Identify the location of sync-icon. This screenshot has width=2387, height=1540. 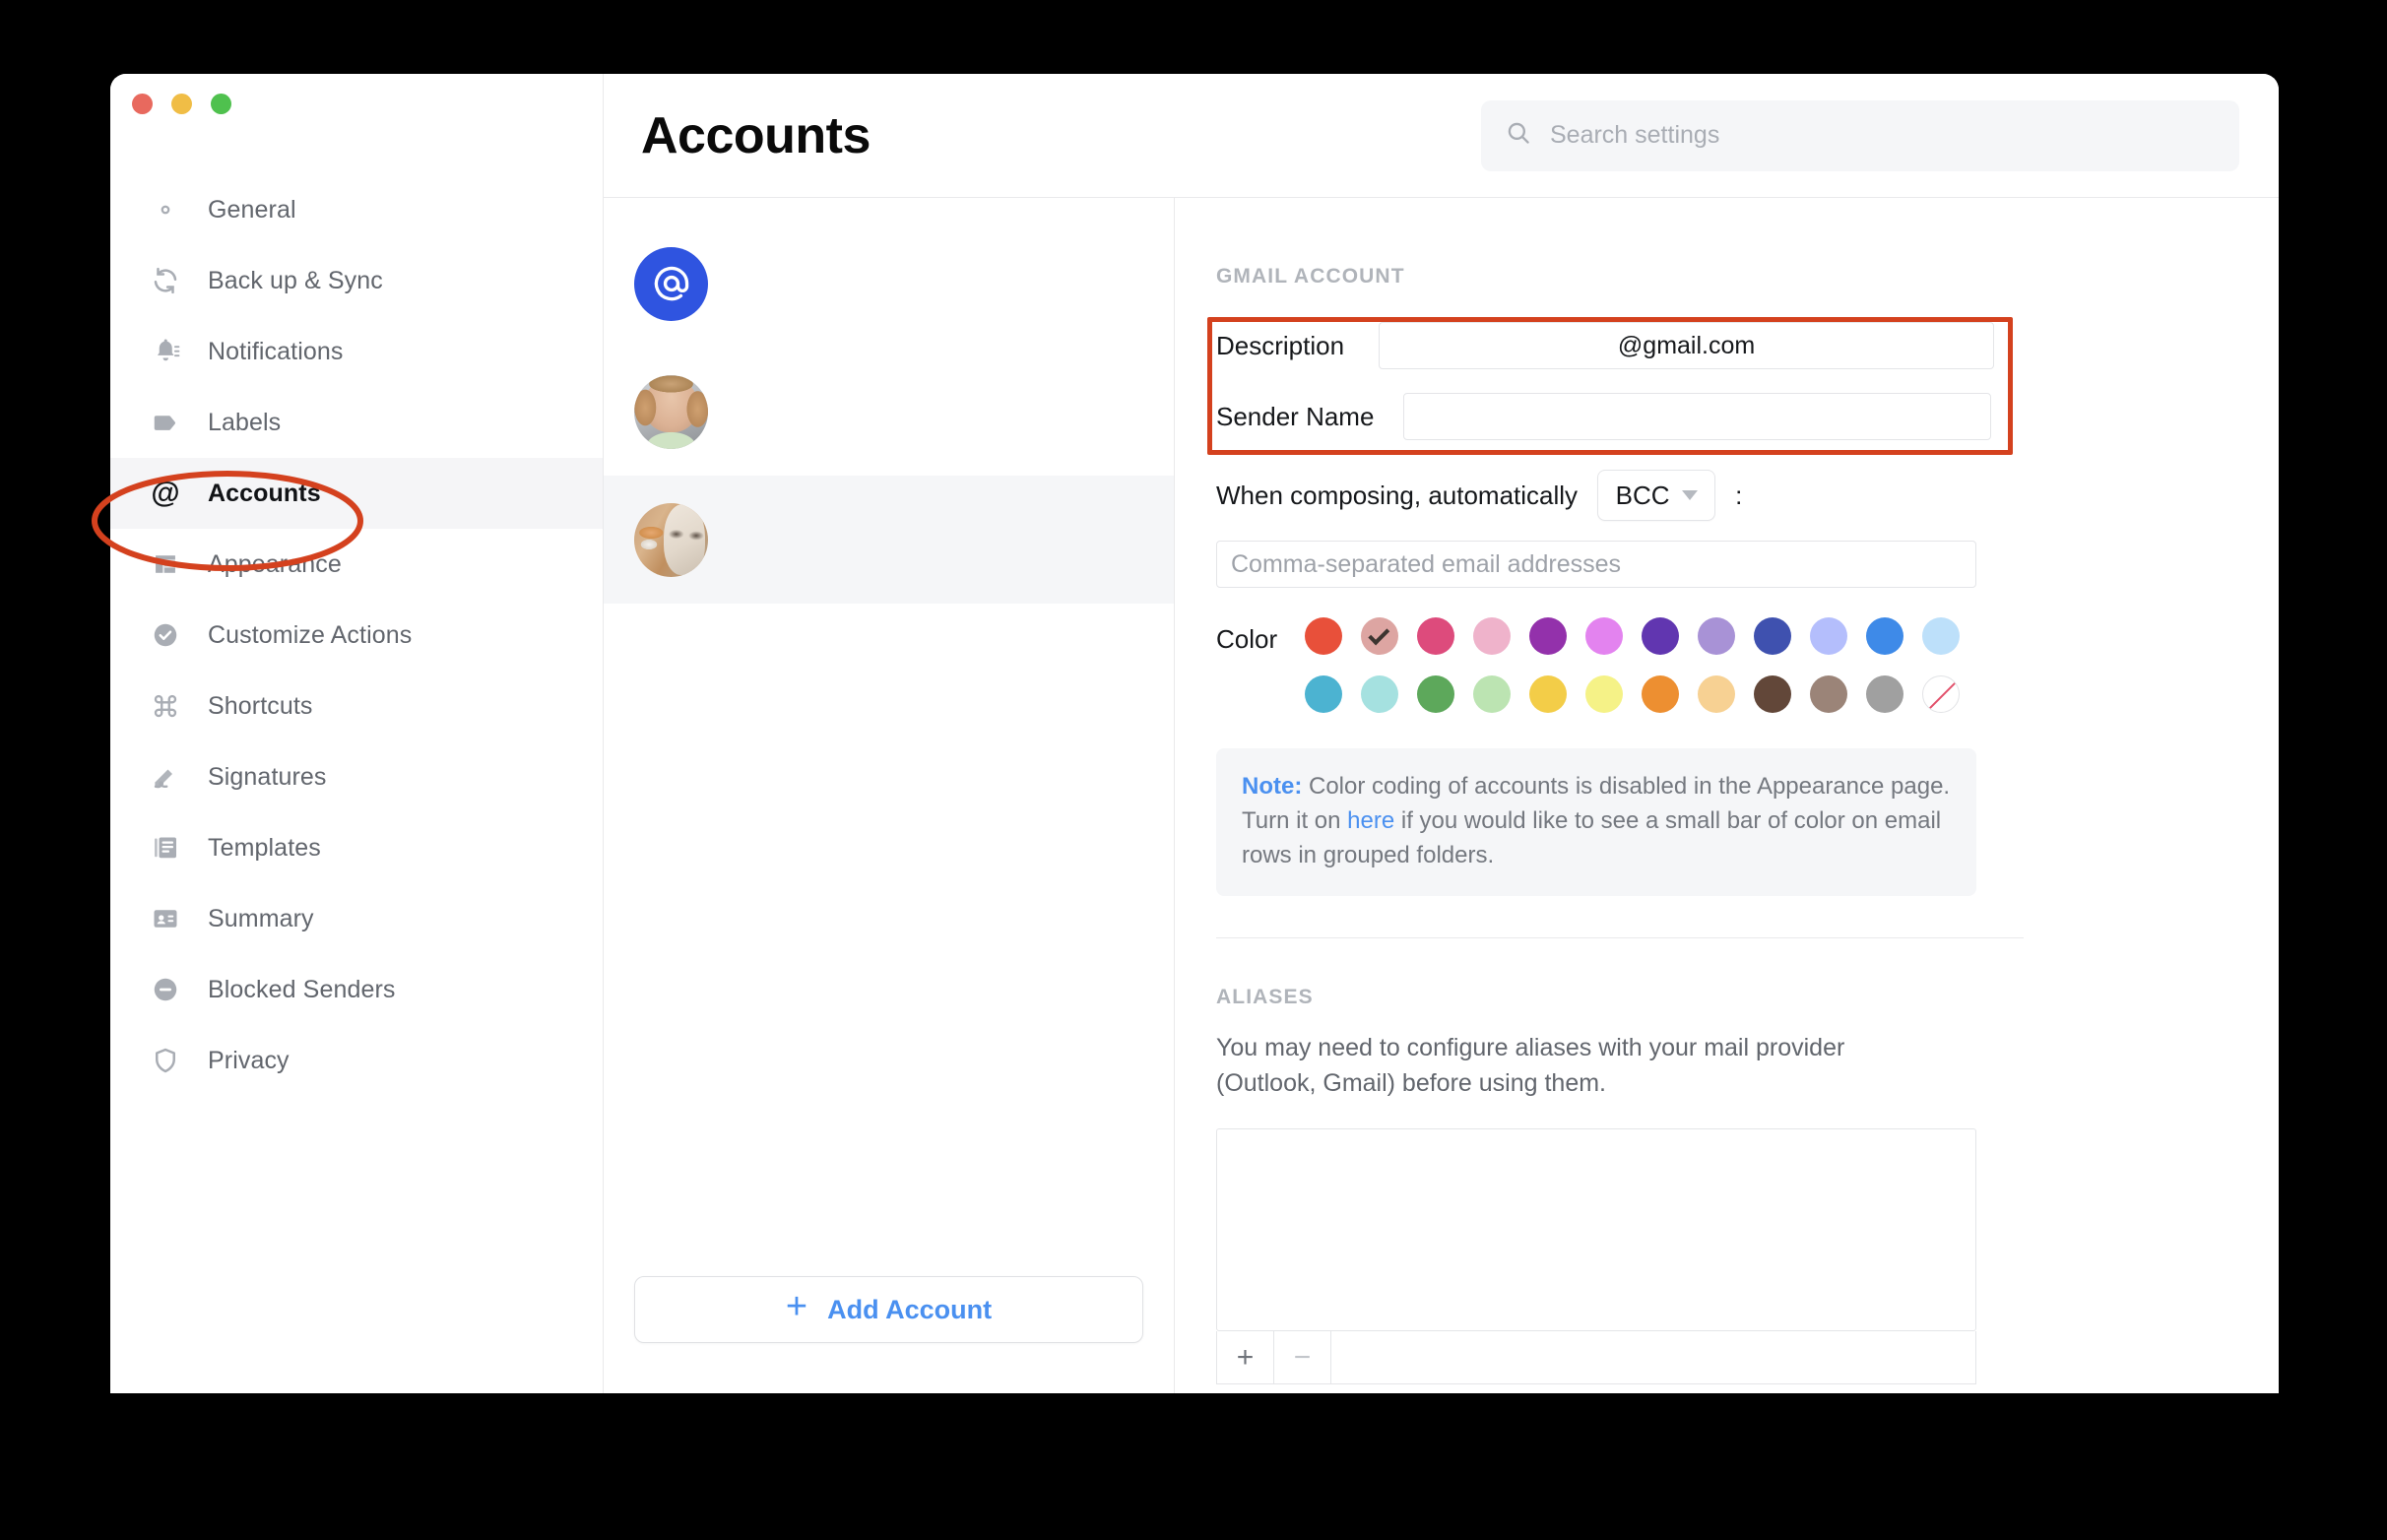
(165, 280).